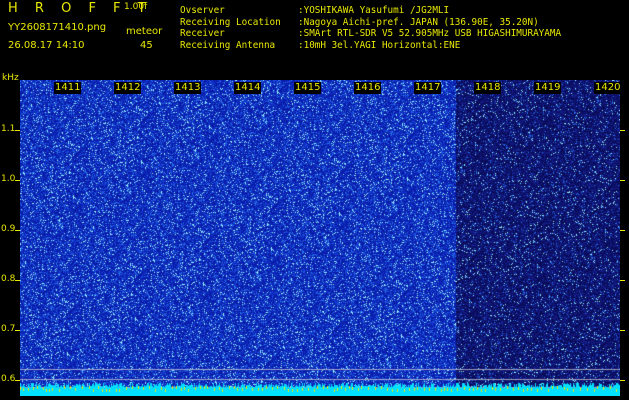 The width and height of the screenshot is (629, 400). Describe the element at coordinates (230, 22) in the screenshot. I see `meta-key: Receiving Location` at that location.